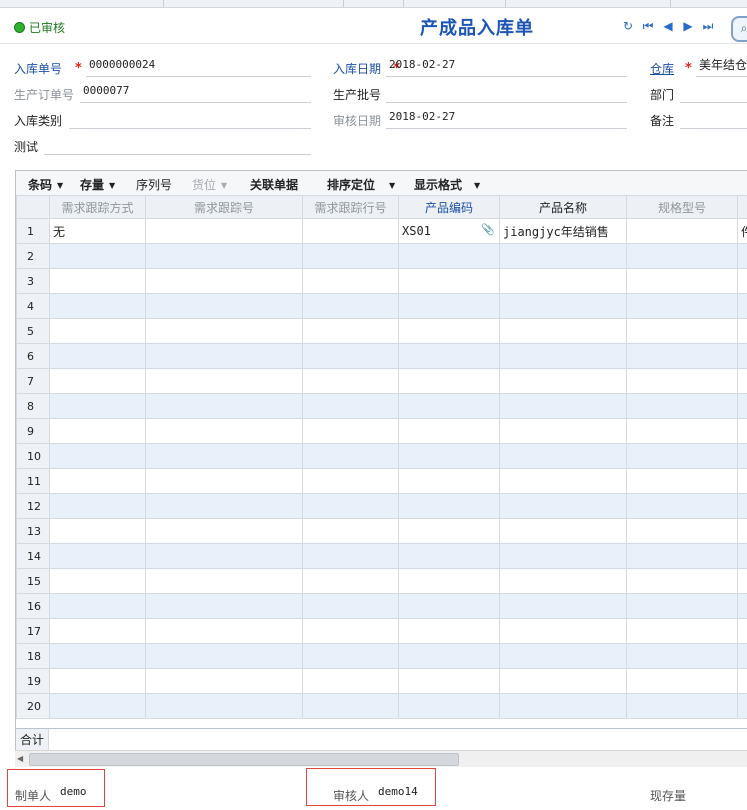  What do you see at coordinates (506, 118) in the screenshot?
I see `audit-date-input: 2018-02-27` at bounding box center [506, 118].